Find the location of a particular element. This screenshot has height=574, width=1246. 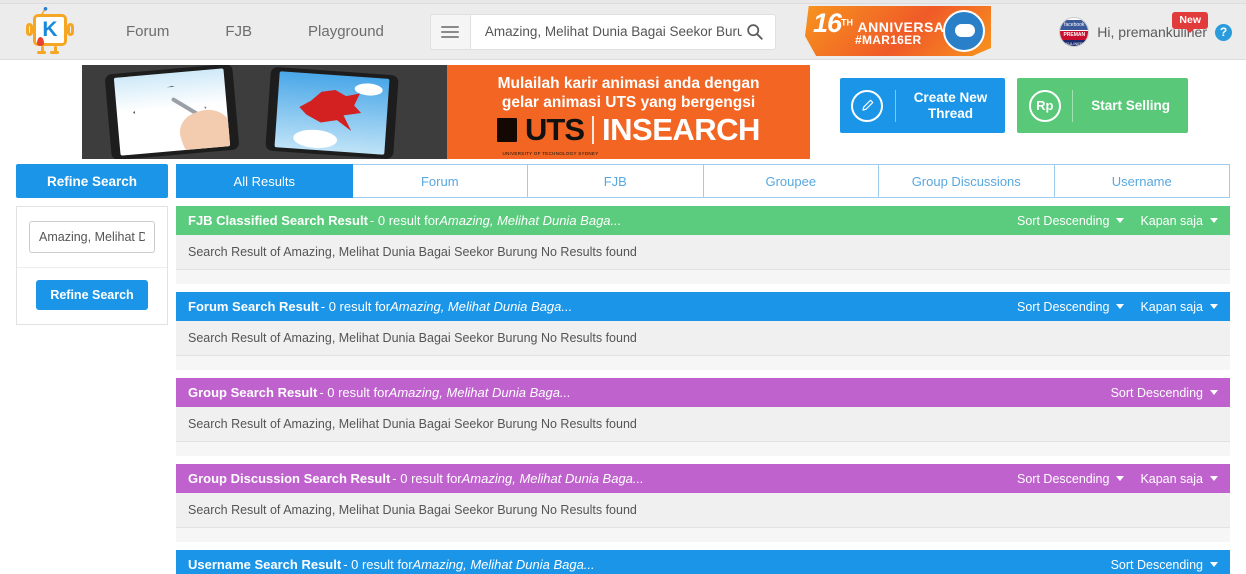

refine-search-button: Refine Search is located at coordinates (92, 295).